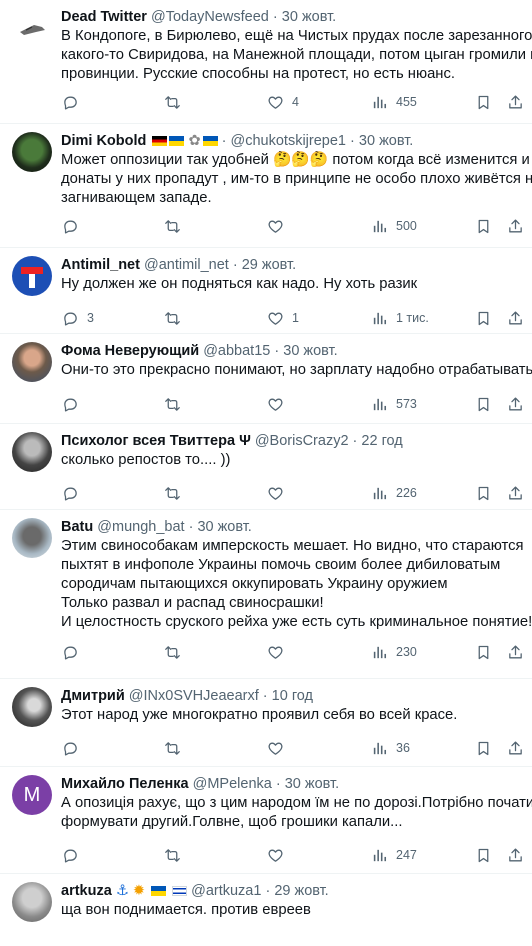 This screenshot has width=532, height=946. Describe the element at coordinates (172, 652) in the screenshot. I see `retweet-icon` at that location.